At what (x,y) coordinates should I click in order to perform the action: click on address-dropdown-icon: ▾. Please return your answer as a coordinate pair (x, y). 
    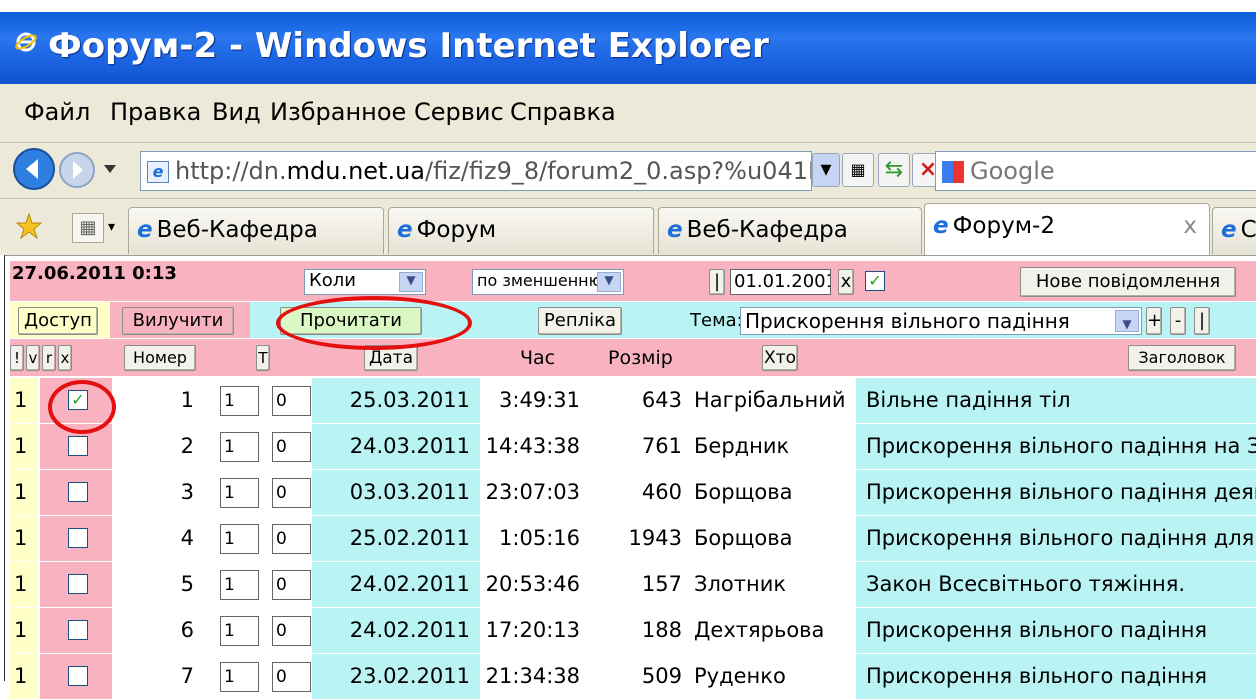
    Looking at the image, I should click on (826, 170).